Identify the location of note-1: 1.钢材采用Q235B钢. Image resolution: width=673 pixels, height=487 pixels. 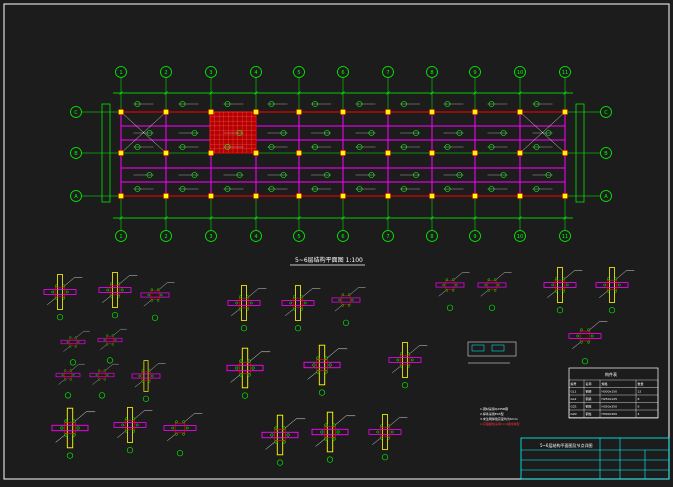
(494, 408).